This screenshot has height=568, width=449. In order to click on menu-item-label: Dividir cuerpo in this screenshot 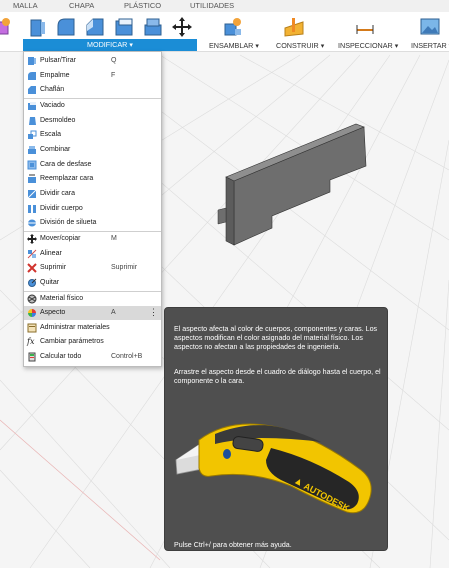, I will do `click(61, 208)`.